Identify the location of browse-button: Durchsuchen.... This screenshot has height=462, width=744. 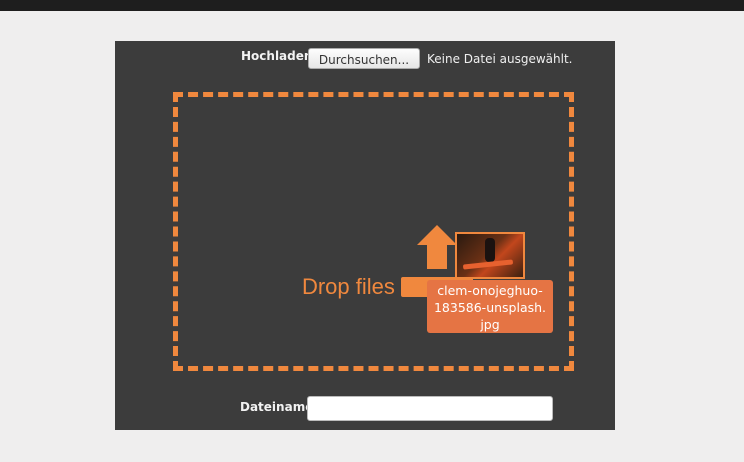
(364, 58).